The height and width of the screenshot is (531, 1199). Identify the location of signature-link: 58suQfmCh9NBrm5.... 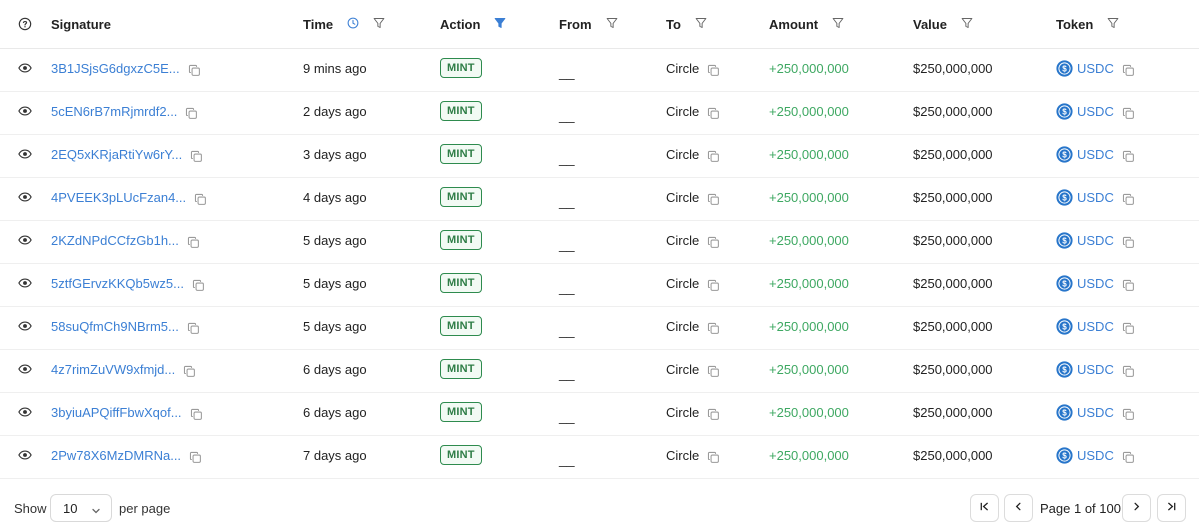
(115, 326).